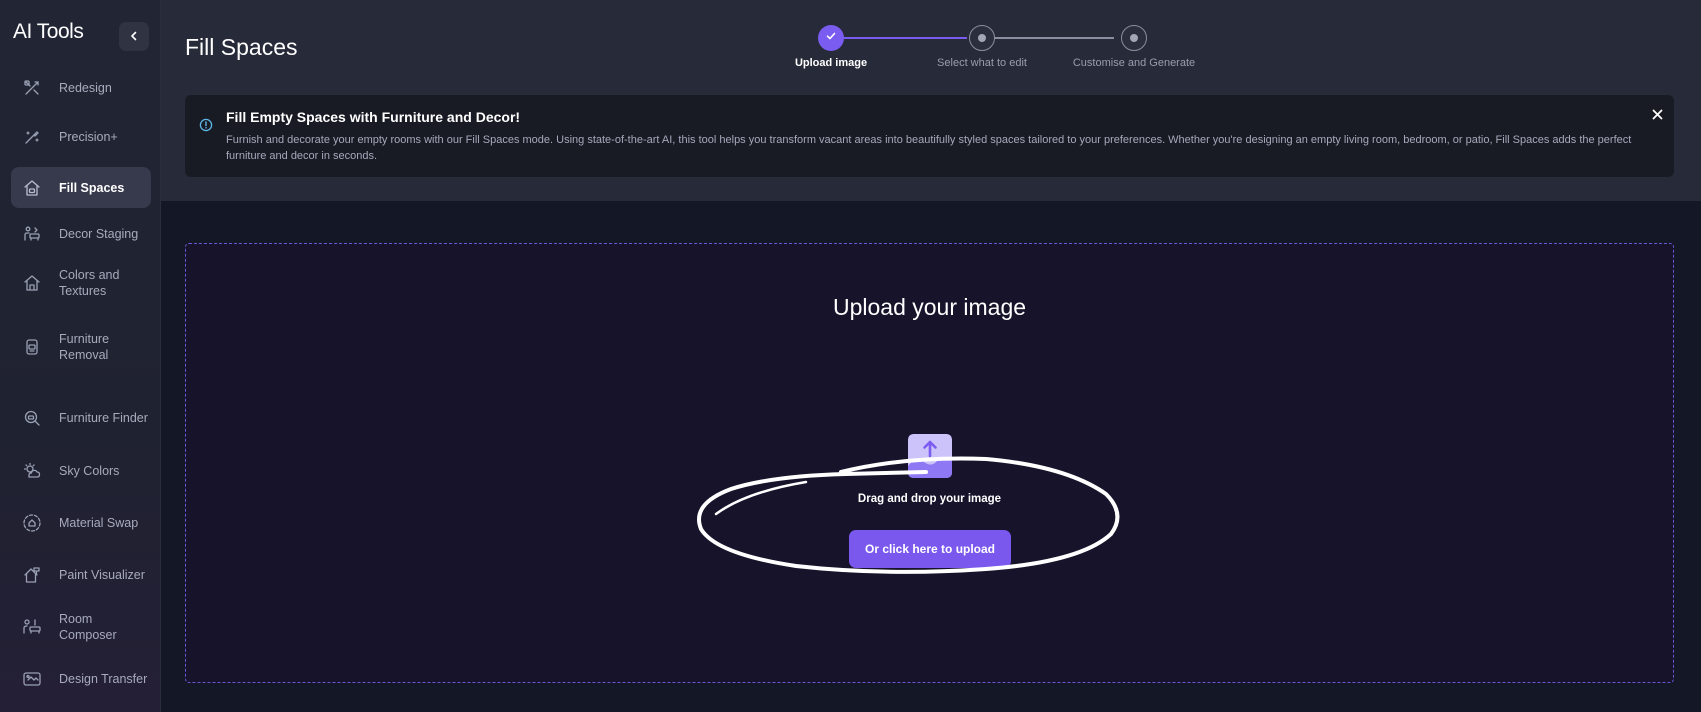  What do you see at coordinates (88, 627) in the screenshot?
I see `sidebar-item-label: Room Composer` at bounding box center [88, 627].